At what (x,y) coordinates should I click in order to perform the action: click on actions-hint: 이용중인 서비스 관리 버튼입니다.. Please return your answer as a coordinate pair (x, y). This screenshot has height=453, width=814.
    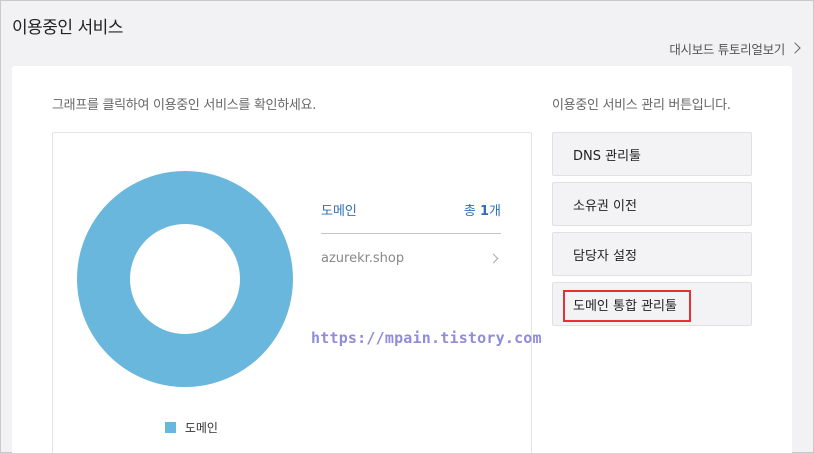
    Looking at the image, I should click on (641, 105).